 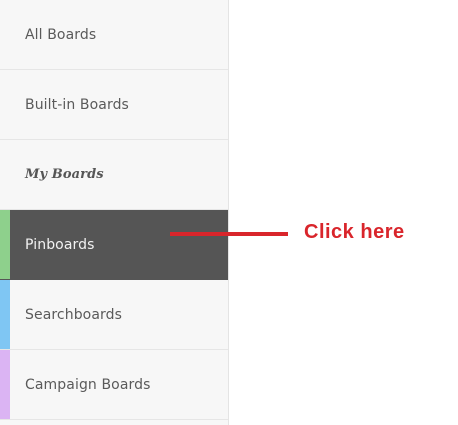 I want to click on sidebar-item-label: Campaign Boards, so click(x=88, y=384).